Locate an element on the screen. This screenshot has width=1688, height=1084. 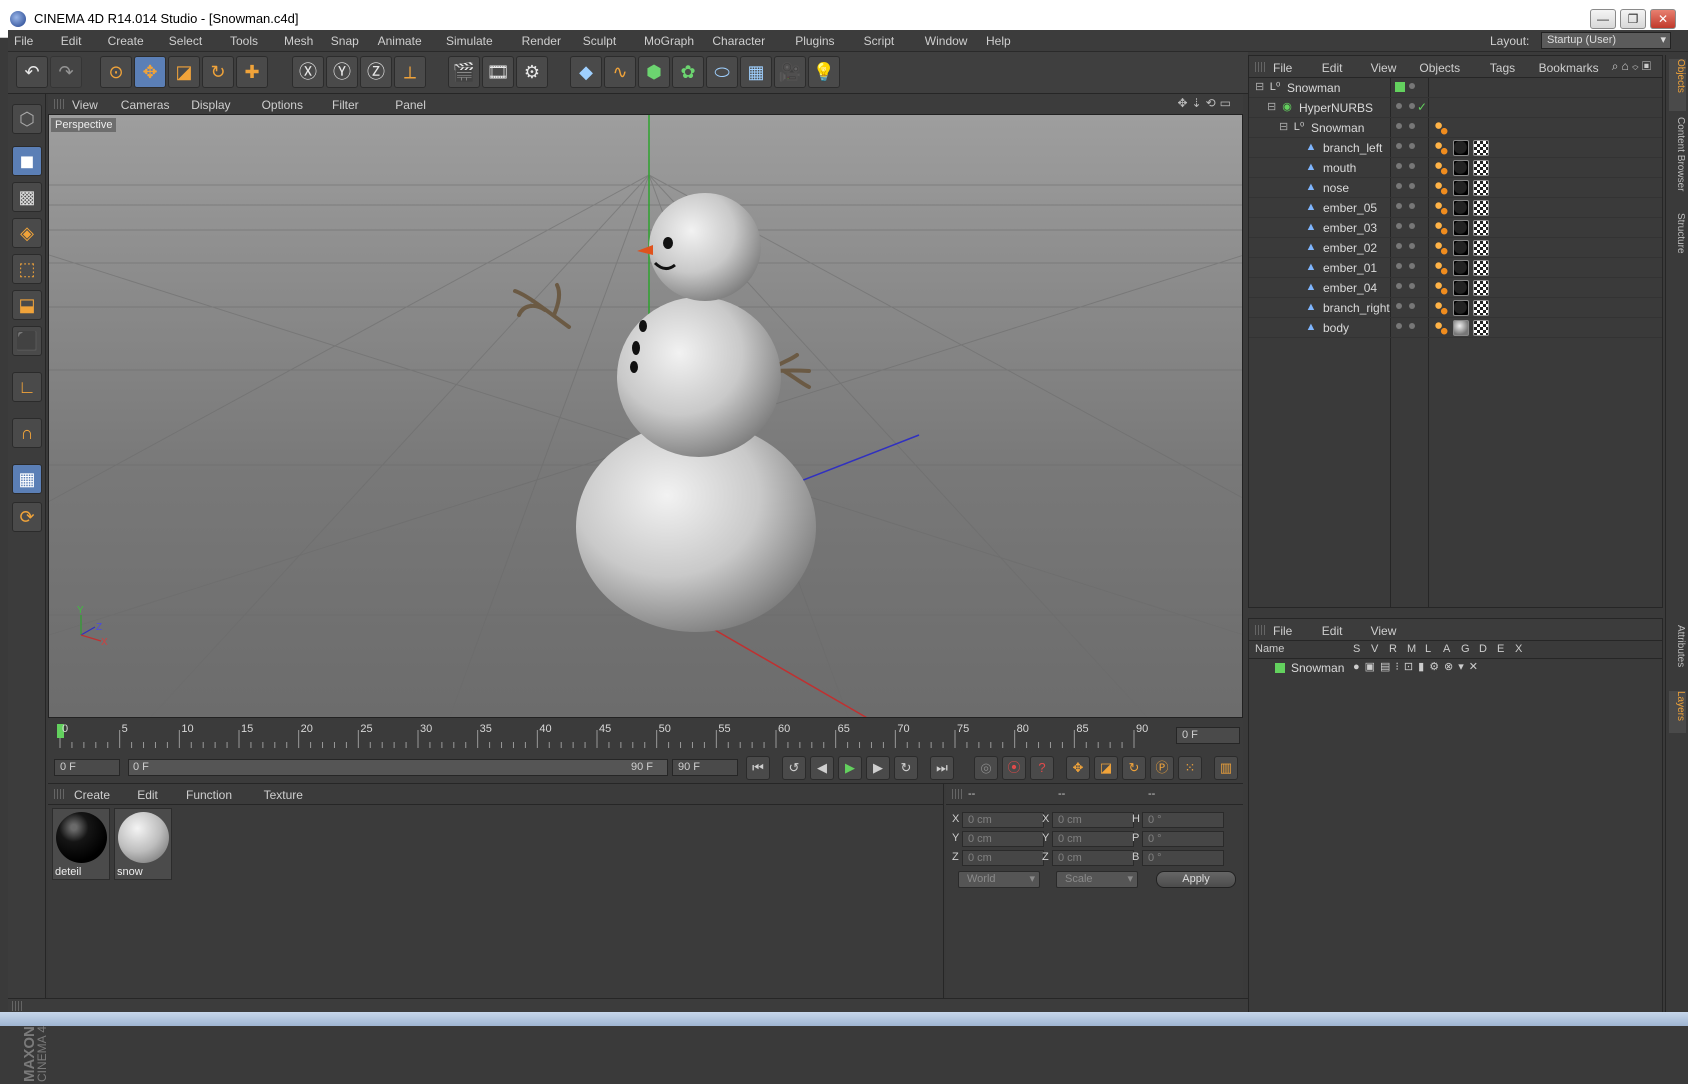
objects-menu-edit: Edit is located at coordinates (1332, 68).